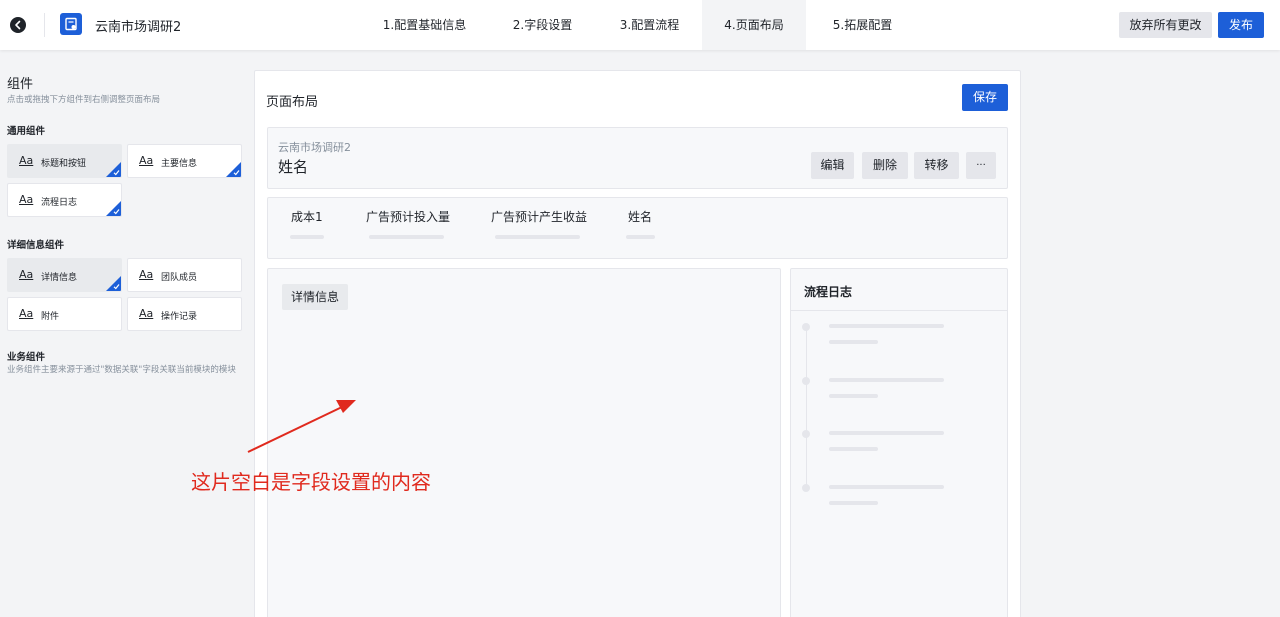 This screenshot has height=617, width=1280. I want to click on component-label: 团队成员, so click(179, 278).